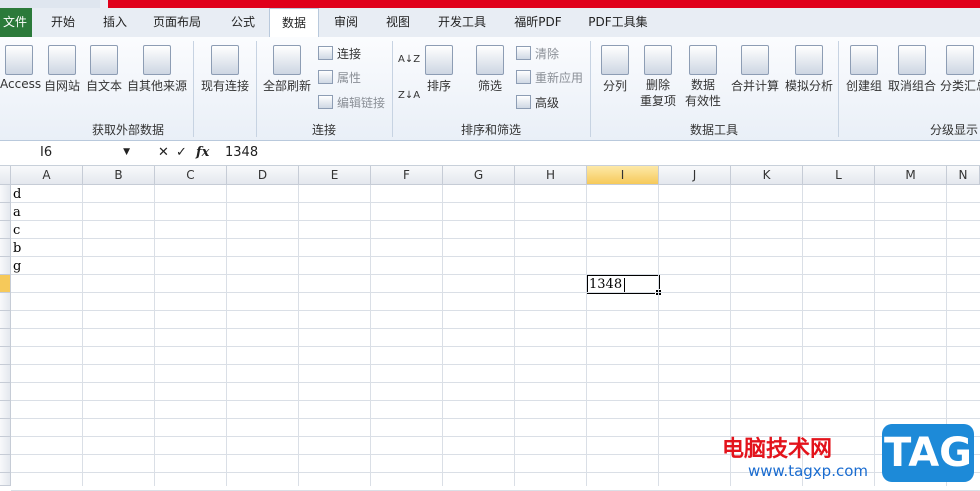  I want to click on insert-function-icon: fx, so click(202, 152).